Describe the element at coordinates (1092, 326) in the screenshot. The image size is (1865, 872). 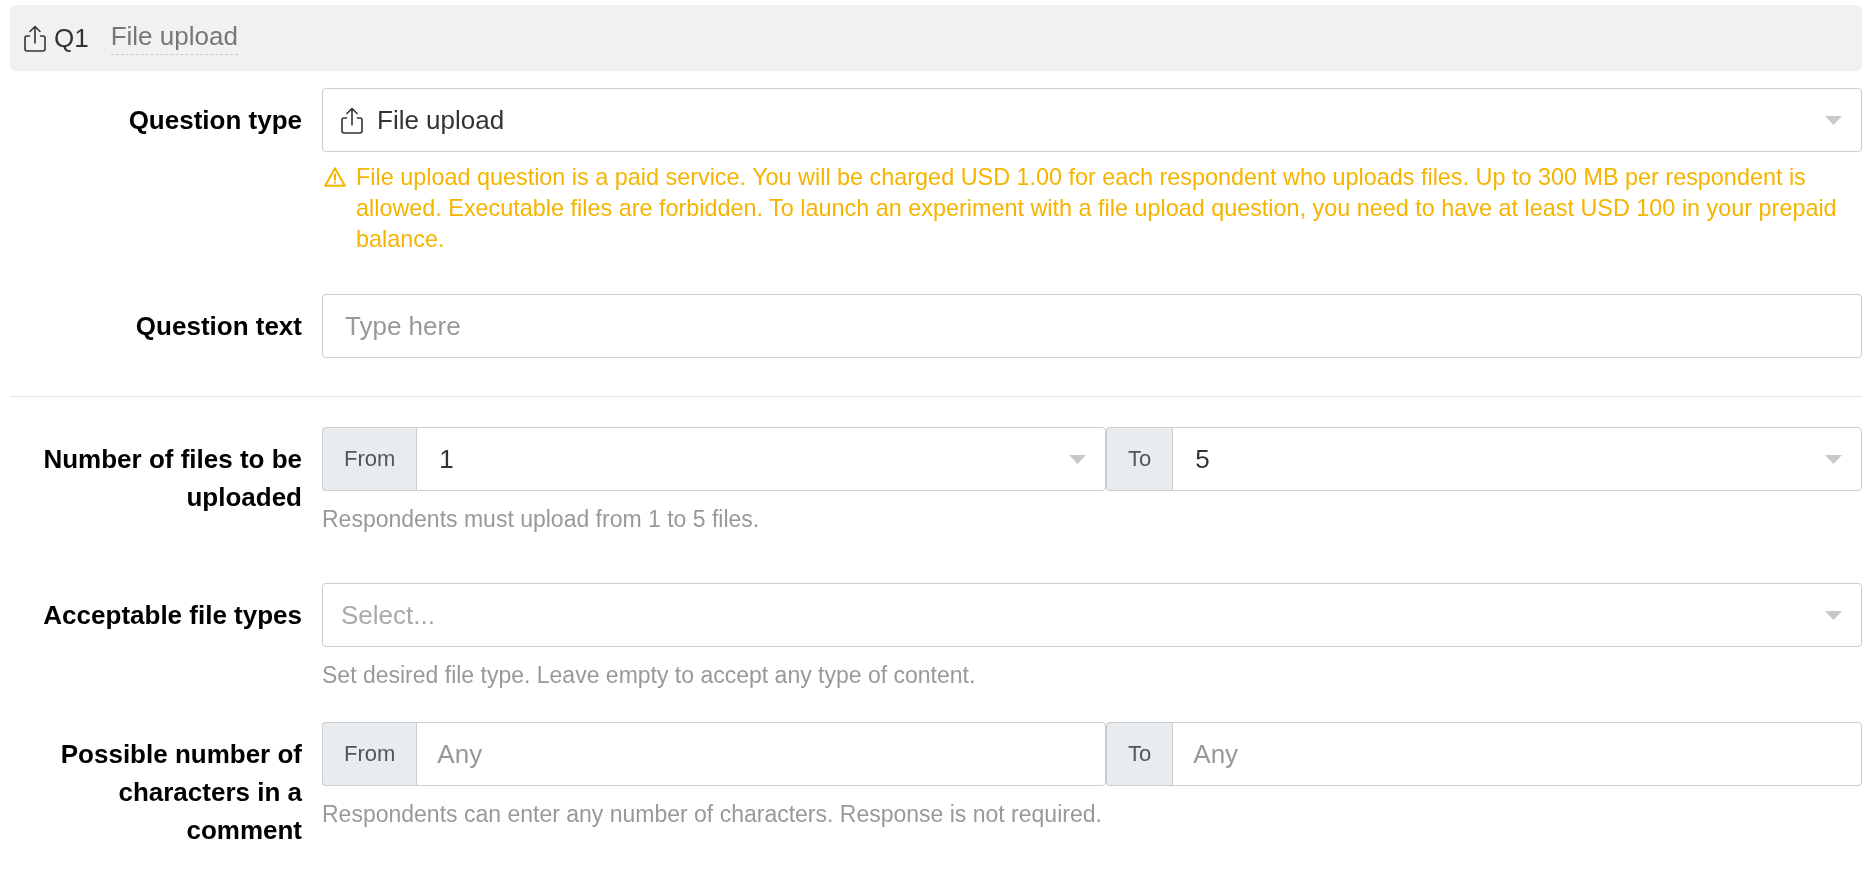
I see `text-input: Type here` at that location.